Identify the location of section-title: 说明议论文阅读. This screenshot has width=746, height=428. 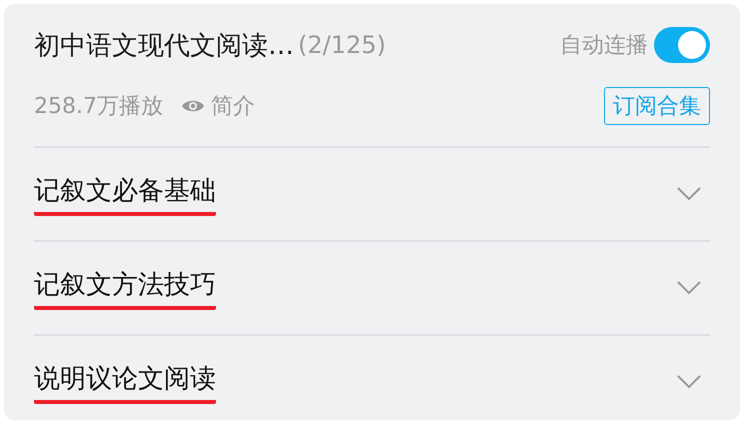
(125, 382).